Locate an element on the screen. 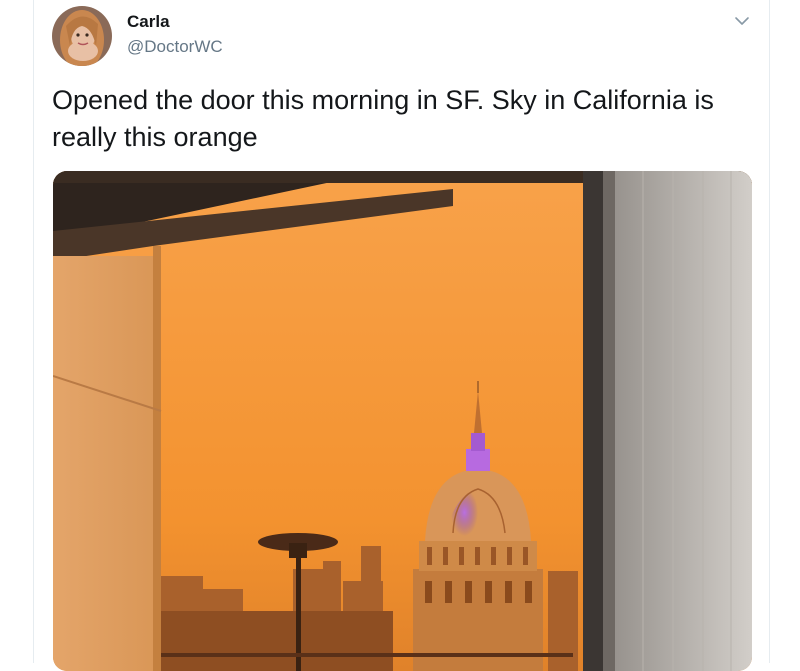  display-name: Carla is located at coordinates (148, 22).